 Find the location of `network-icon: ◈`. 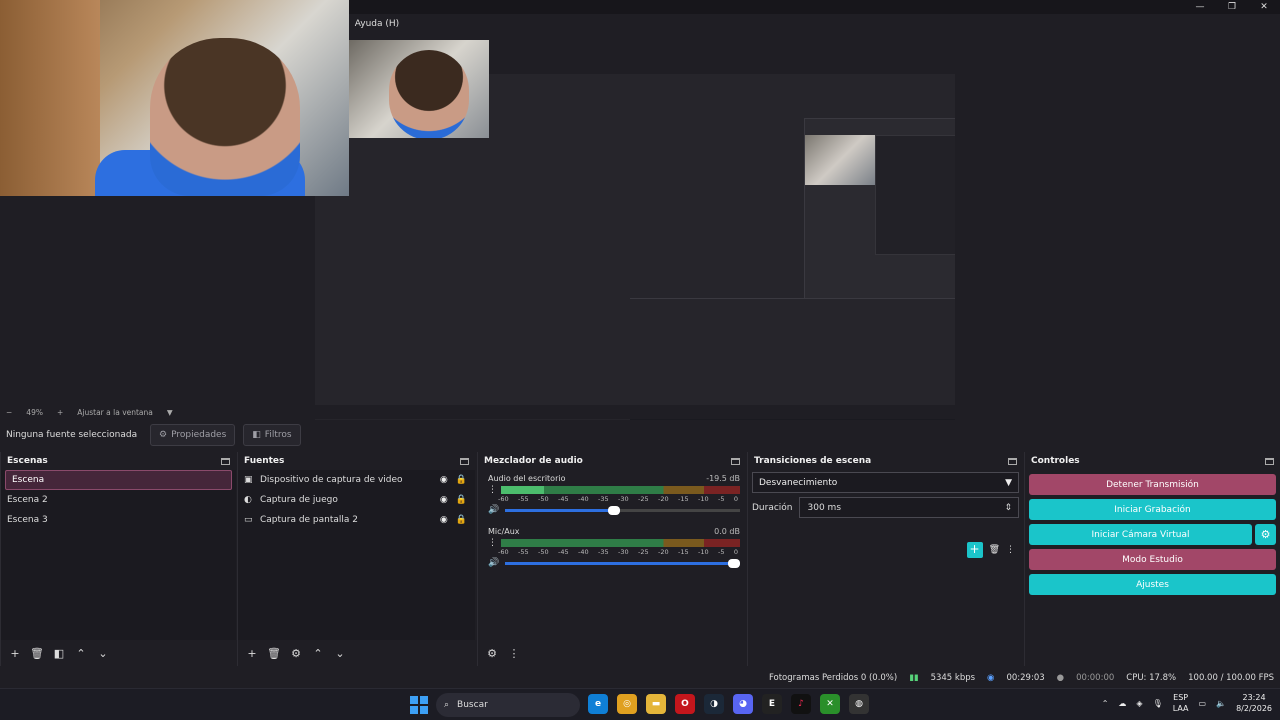

network-icon: ◈ is located at coordinates (1139, 703).